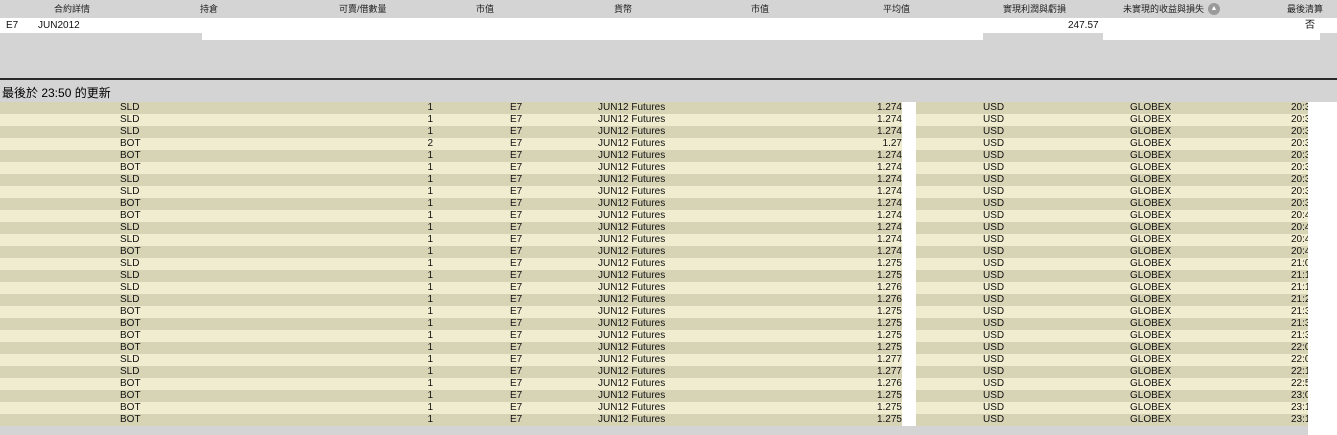 This screenshot has height=435, width=1337. What do you see at coordinates (668, 276) in the screenshot?
I see `trade-row: SLD 1 E7 JUN12 Futures 1.275 USD GLOBEX 21:1` at bounding box center [668, 276].